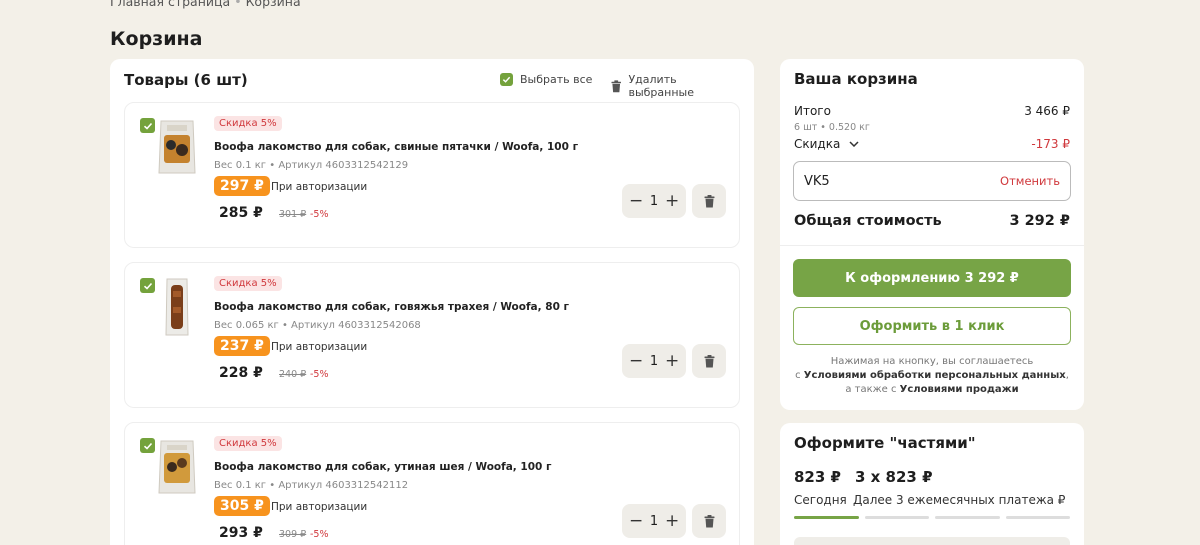  I want to click on total-row: Общая стоимость 3 292 ₽, so click(932, 221).